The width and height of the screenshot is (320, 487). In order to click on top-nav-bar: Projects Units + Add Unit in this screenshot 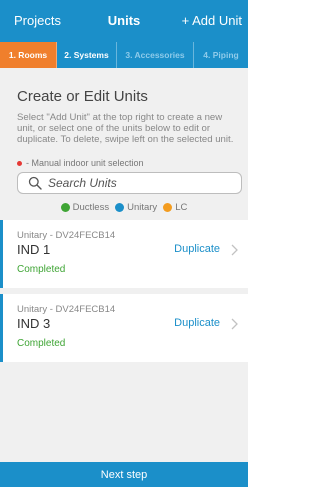, I will do `click(124, 21)`.